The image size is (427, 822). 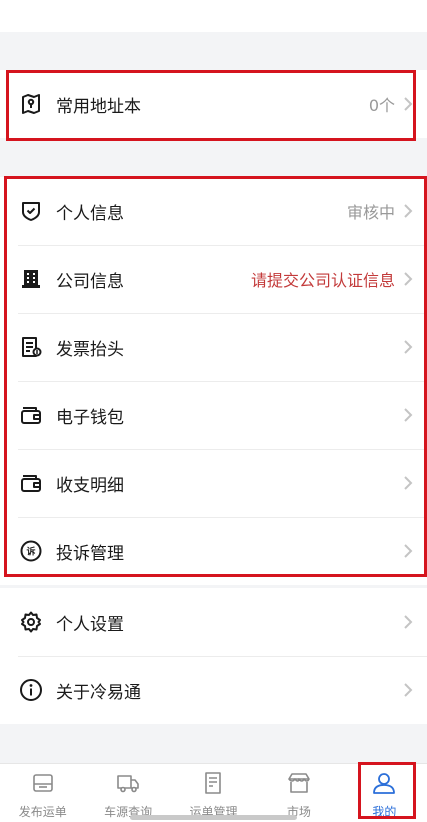 I want to click on user-icon, so click(x=384, y=785).